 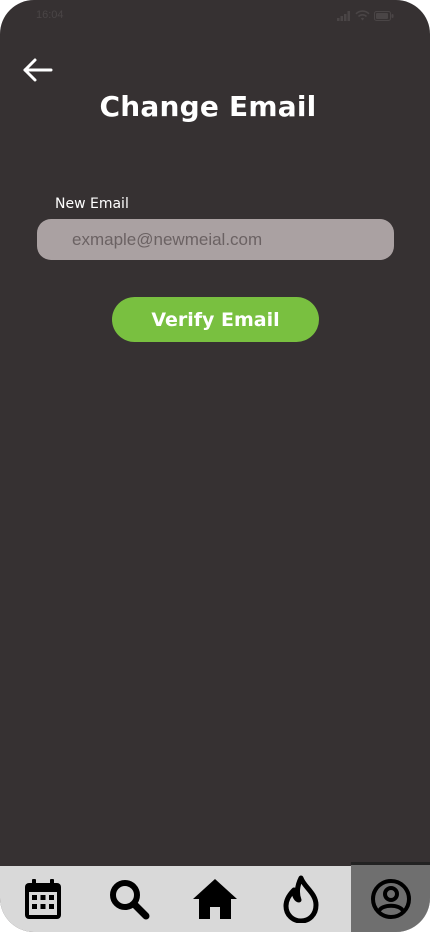 I want to click on verify-email-button: Verify Email, so click(x=215, y=319).